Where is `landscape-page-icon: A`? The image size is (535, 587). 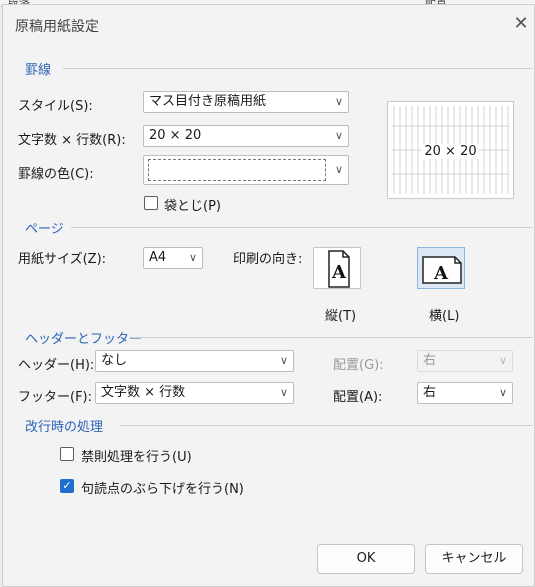 landscape-page-icon: A is located at coordinates (442, 270).